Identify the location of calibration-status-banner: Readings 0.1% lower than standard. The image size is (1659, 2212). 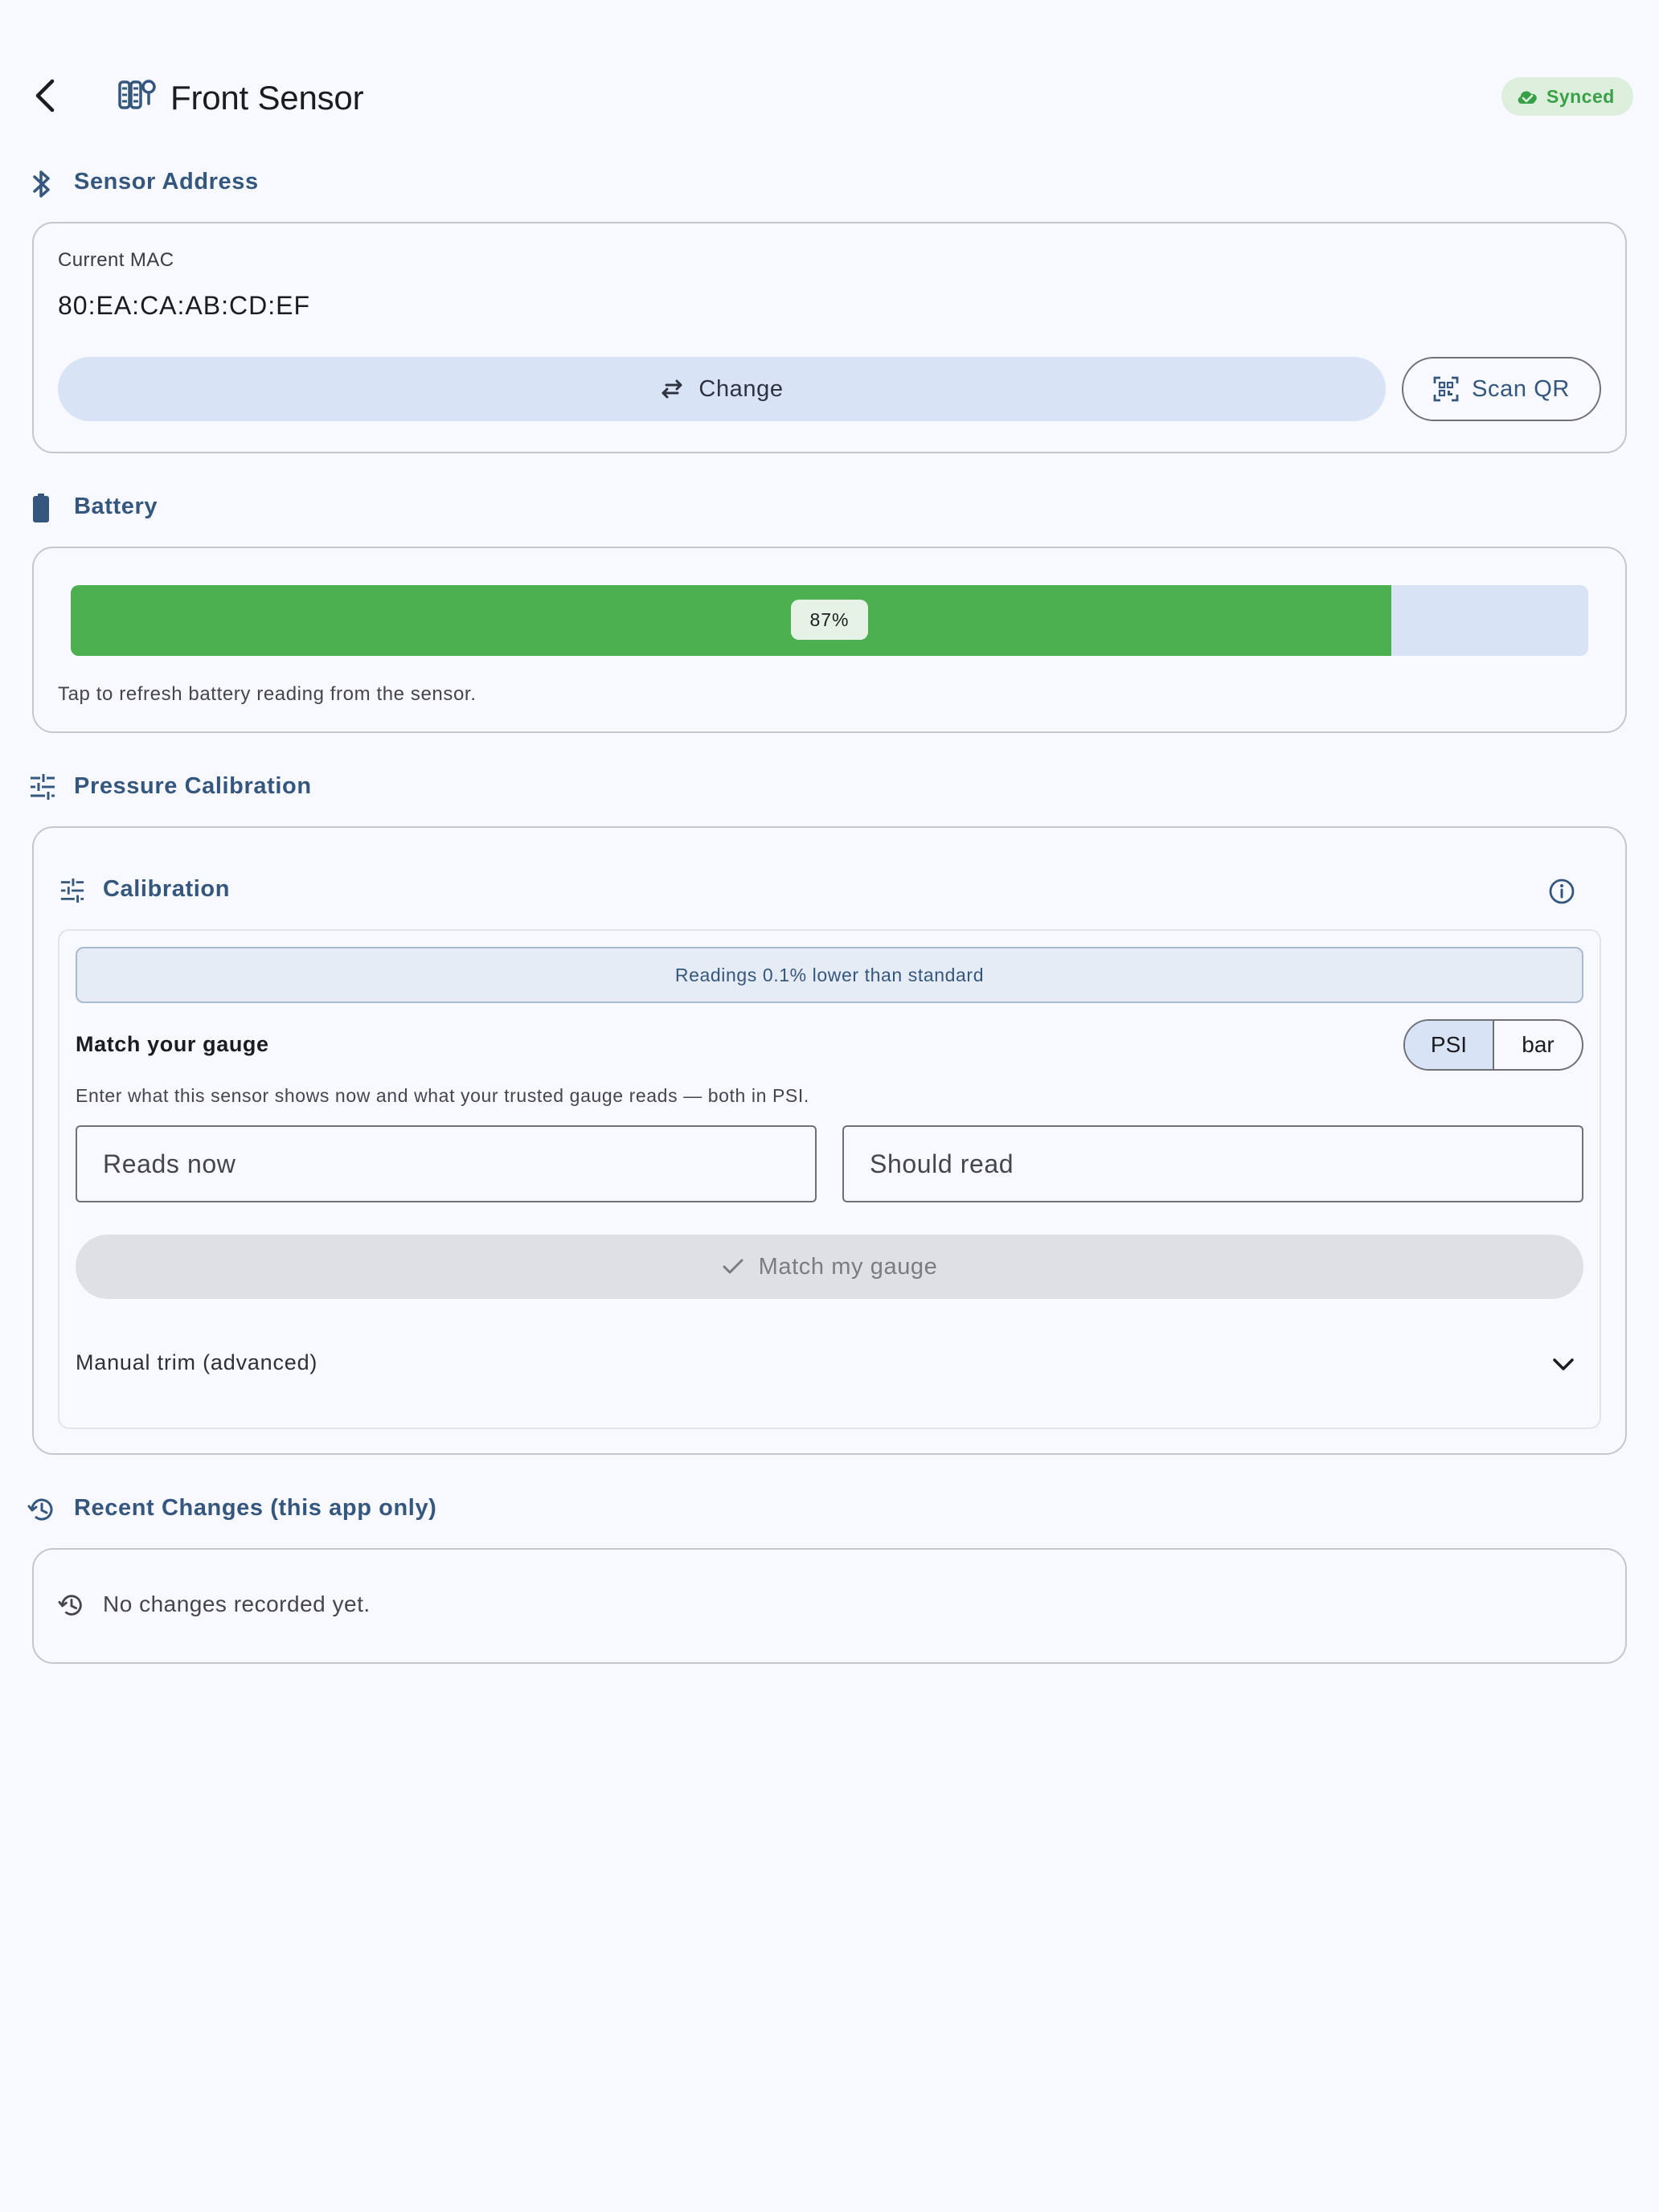
(829, 975).